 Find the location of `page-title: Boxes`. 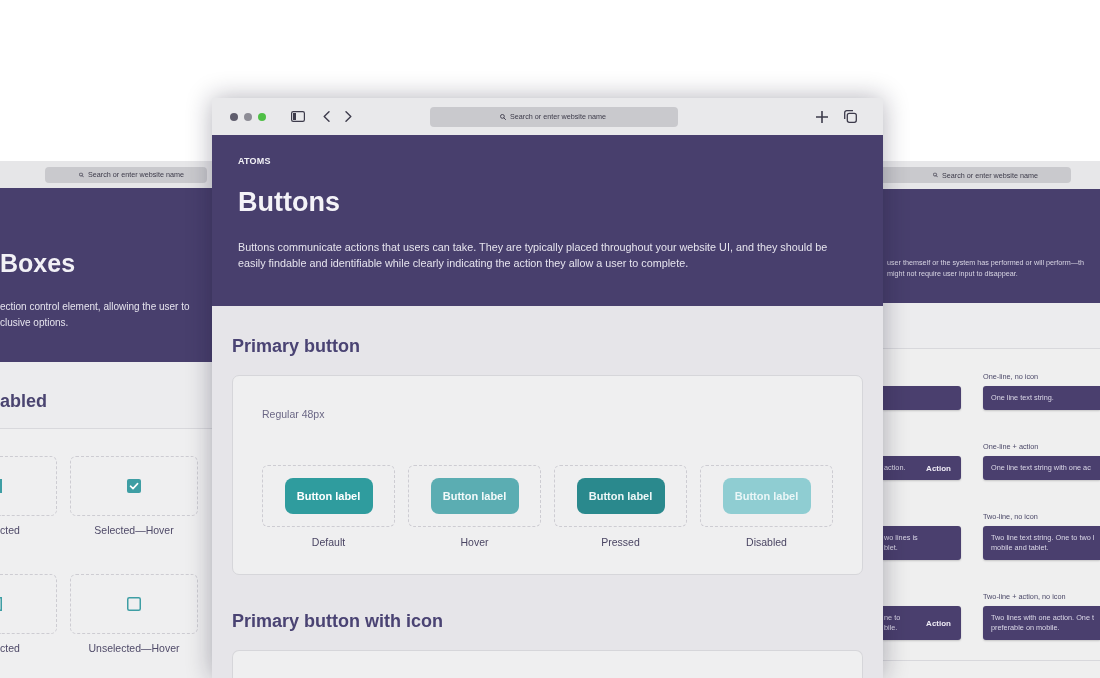

page-title: Boxes is located at coordinates (38, 263).